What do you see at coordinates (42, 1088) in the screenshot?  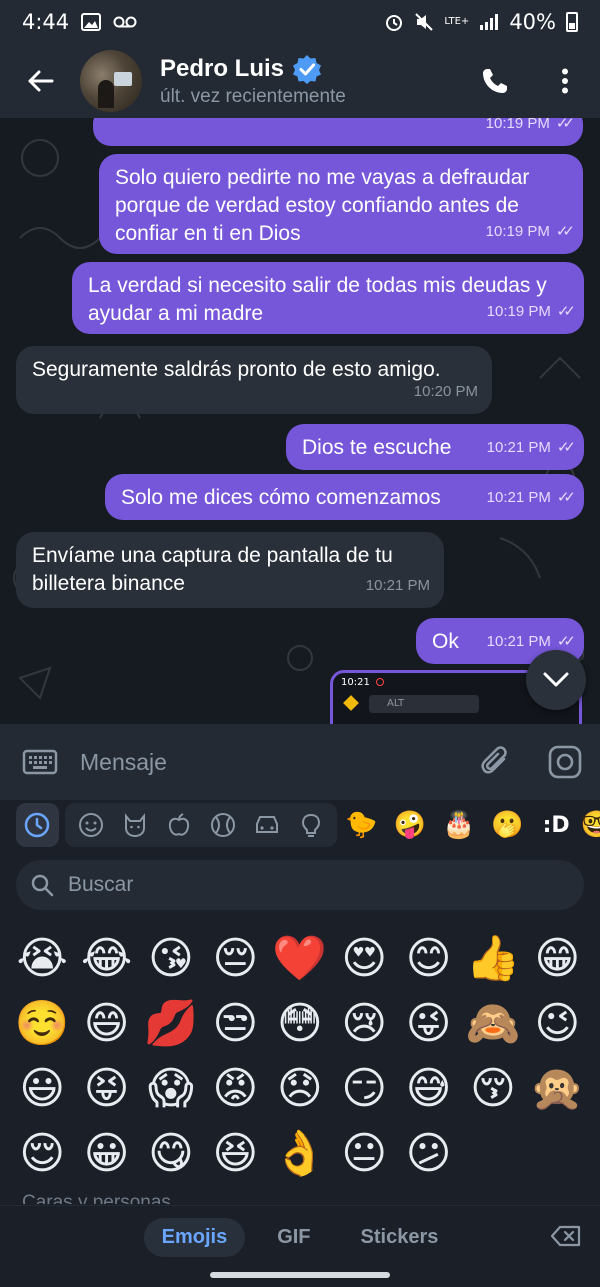 I see `emoji-item: 😃` at bounding box center [42, 1088].